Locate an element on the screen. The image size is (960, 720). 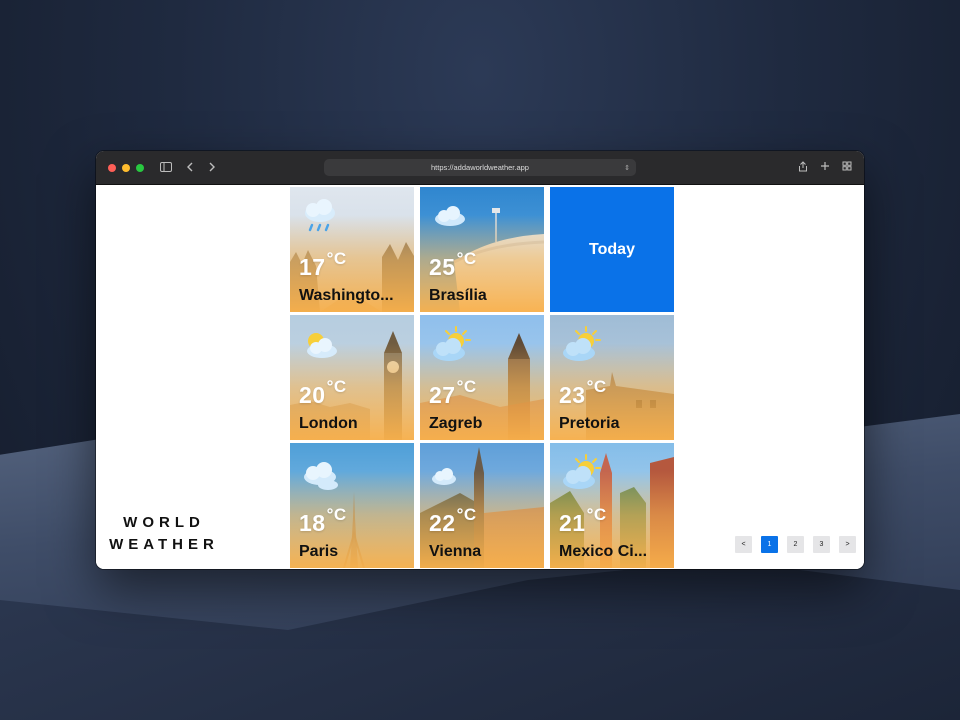
temperature: 17°C is located at coordinates (323, 264).